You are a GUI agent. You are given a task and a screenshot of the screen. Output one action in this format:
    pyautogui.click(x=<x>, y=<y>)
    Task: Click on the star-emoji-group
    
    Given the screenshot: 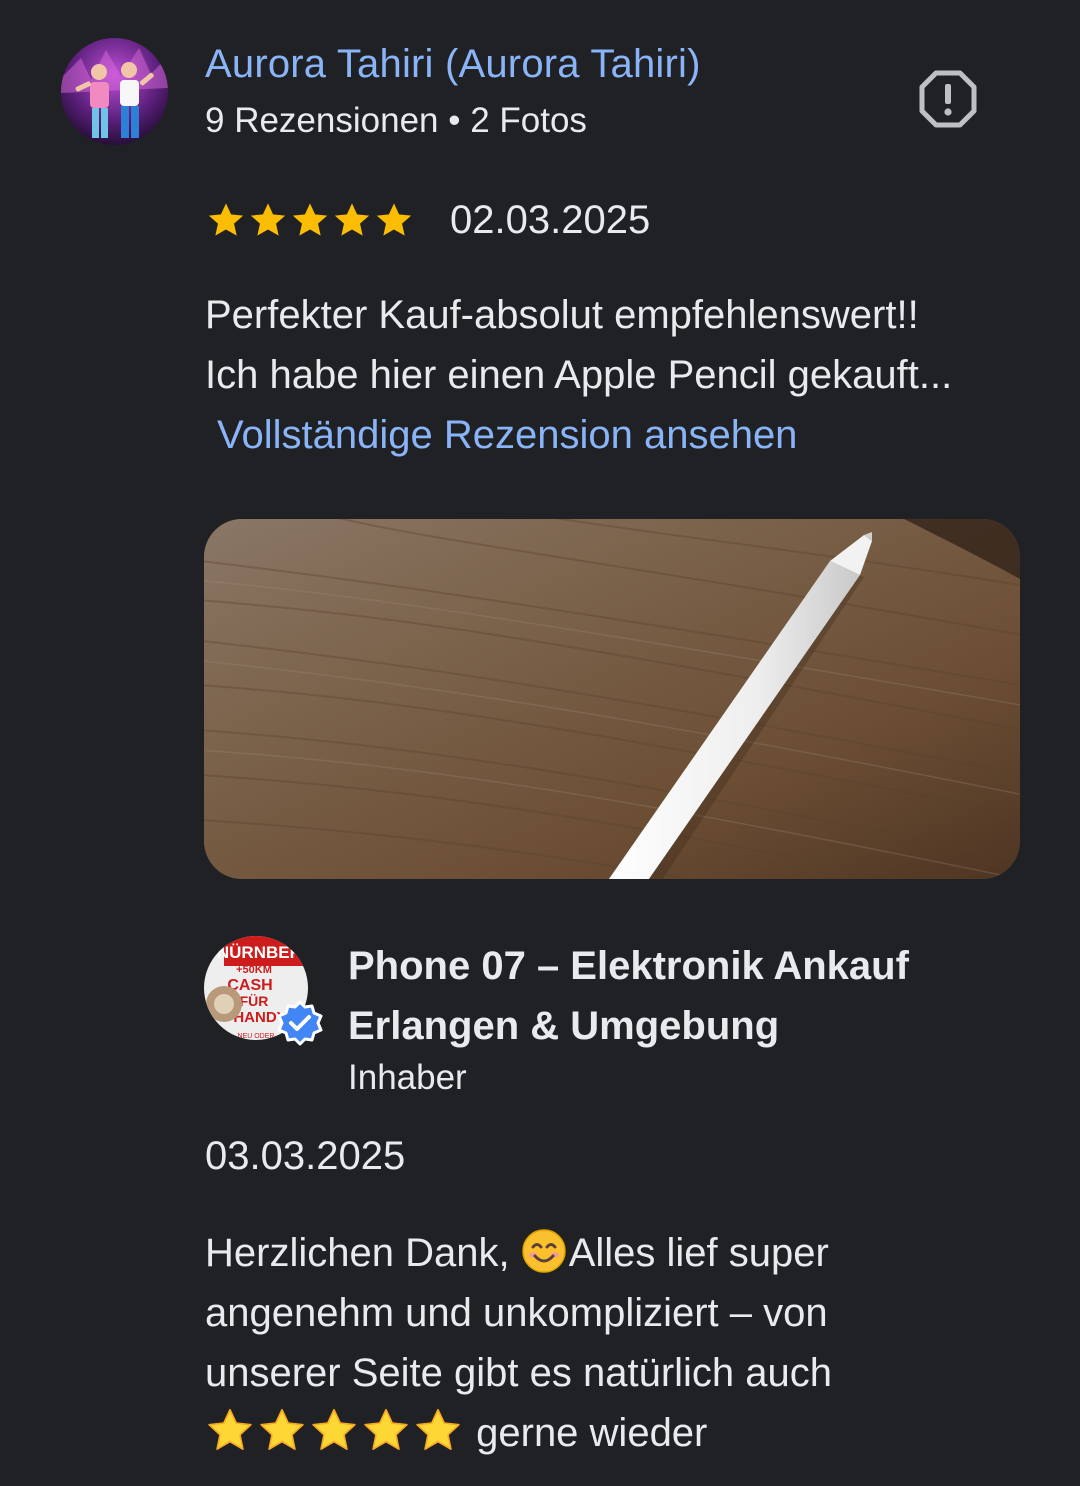 What is the action you would take?
    pyautogui.click(x=335, y=1431)
    